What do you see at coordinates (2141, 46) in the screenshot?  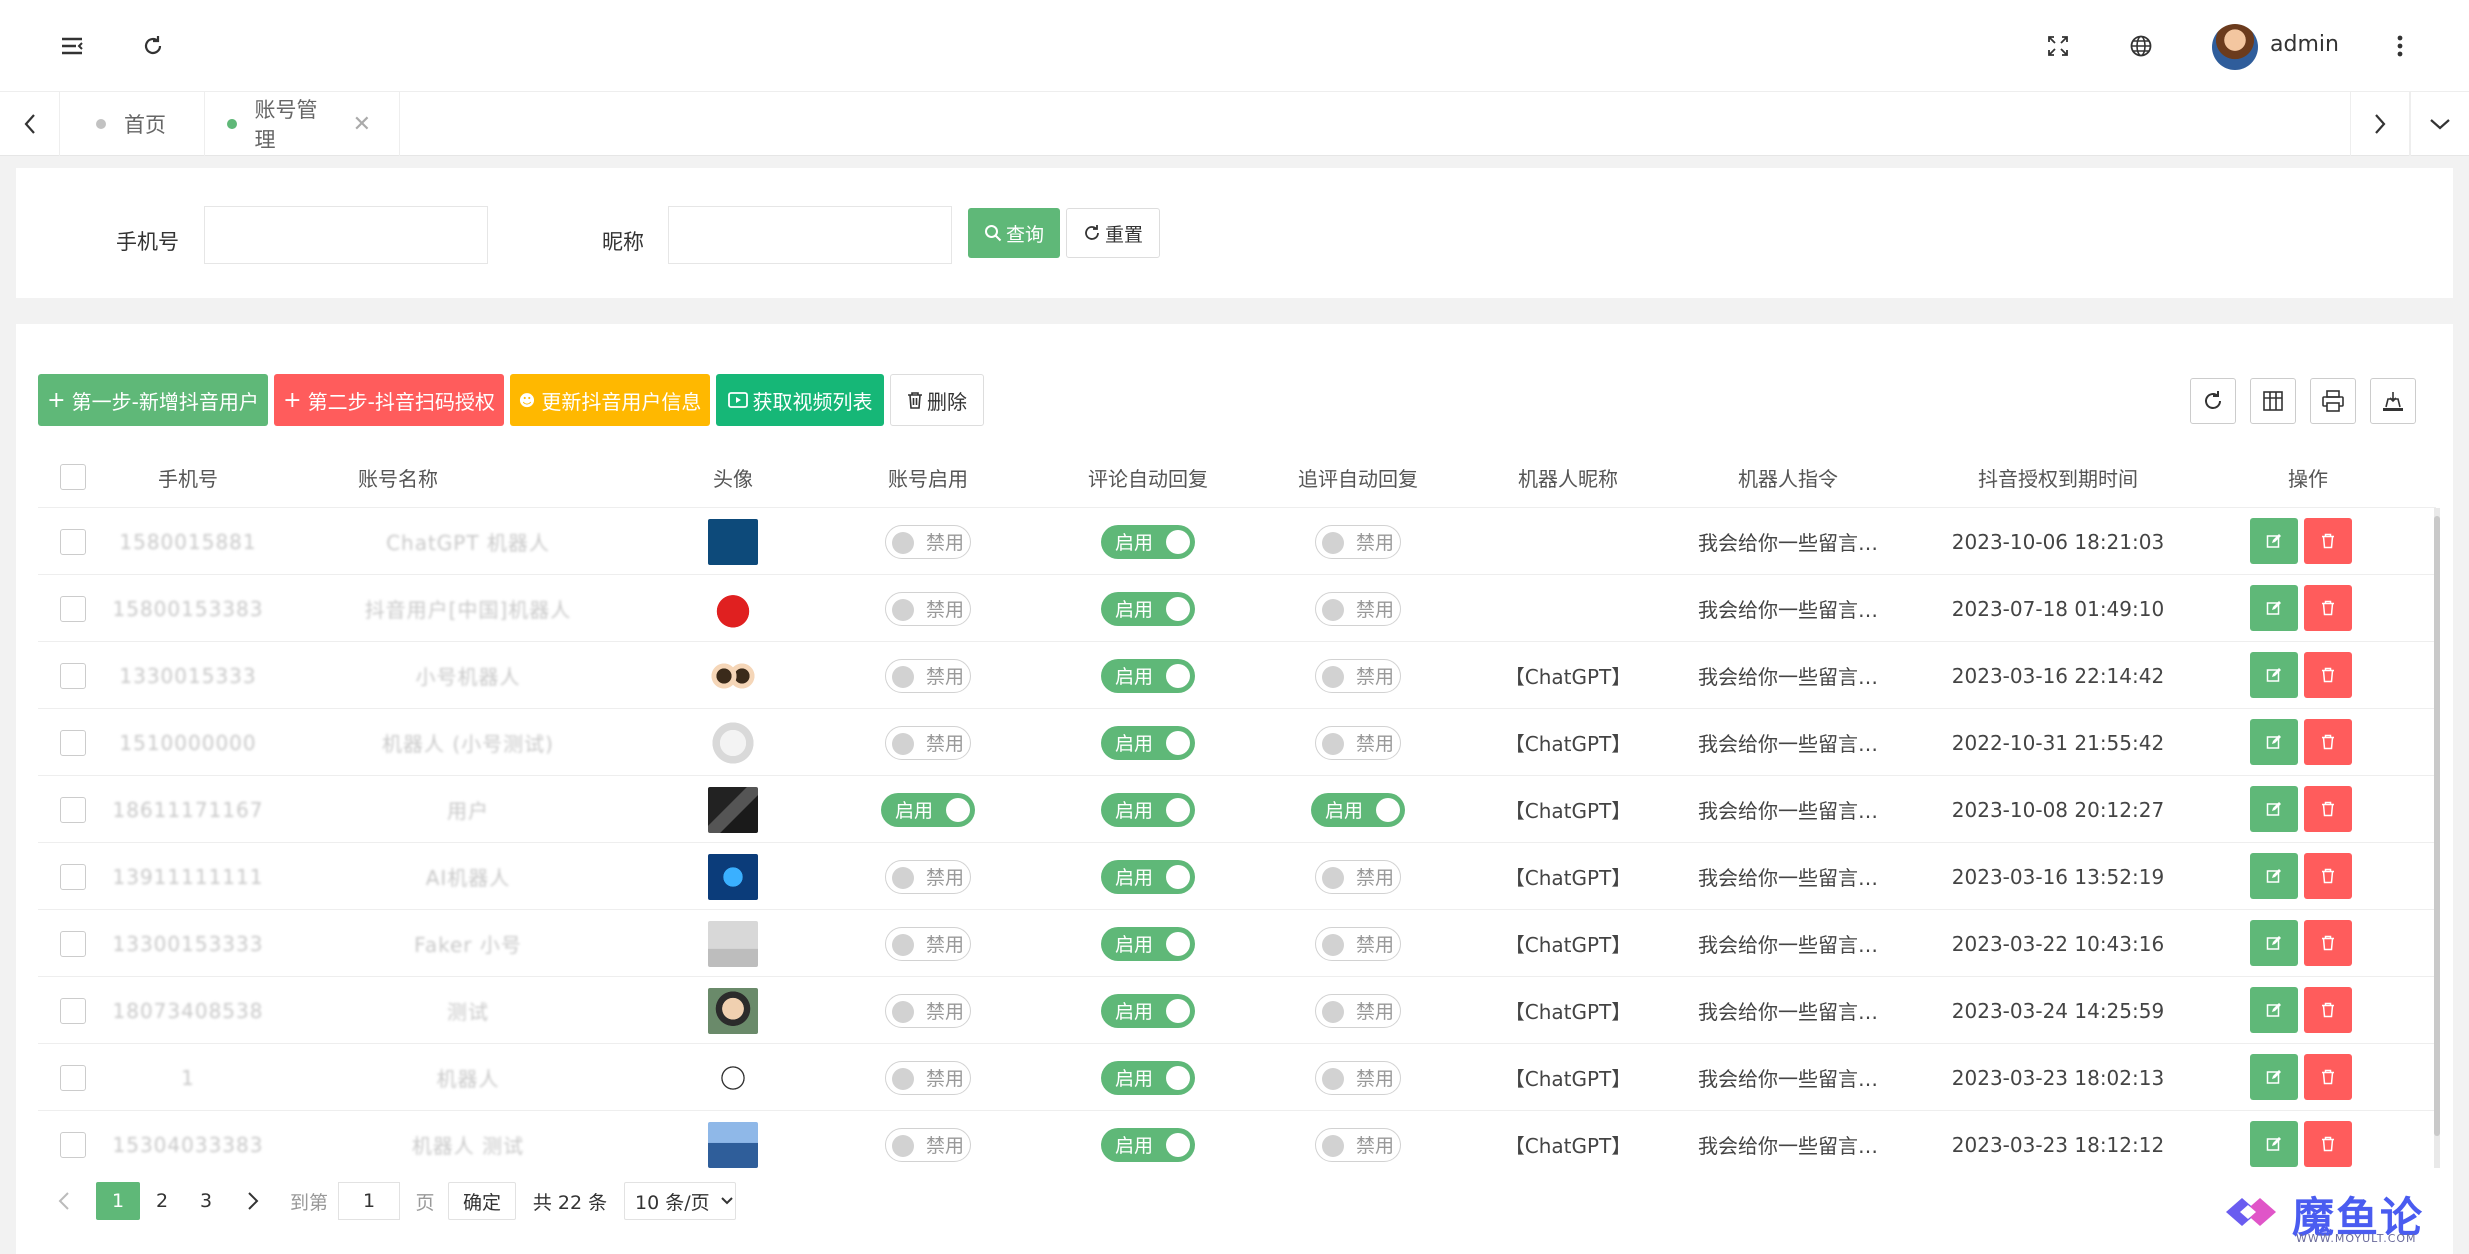 I see `language-globe-icon` at bounding box center [2141, 46].